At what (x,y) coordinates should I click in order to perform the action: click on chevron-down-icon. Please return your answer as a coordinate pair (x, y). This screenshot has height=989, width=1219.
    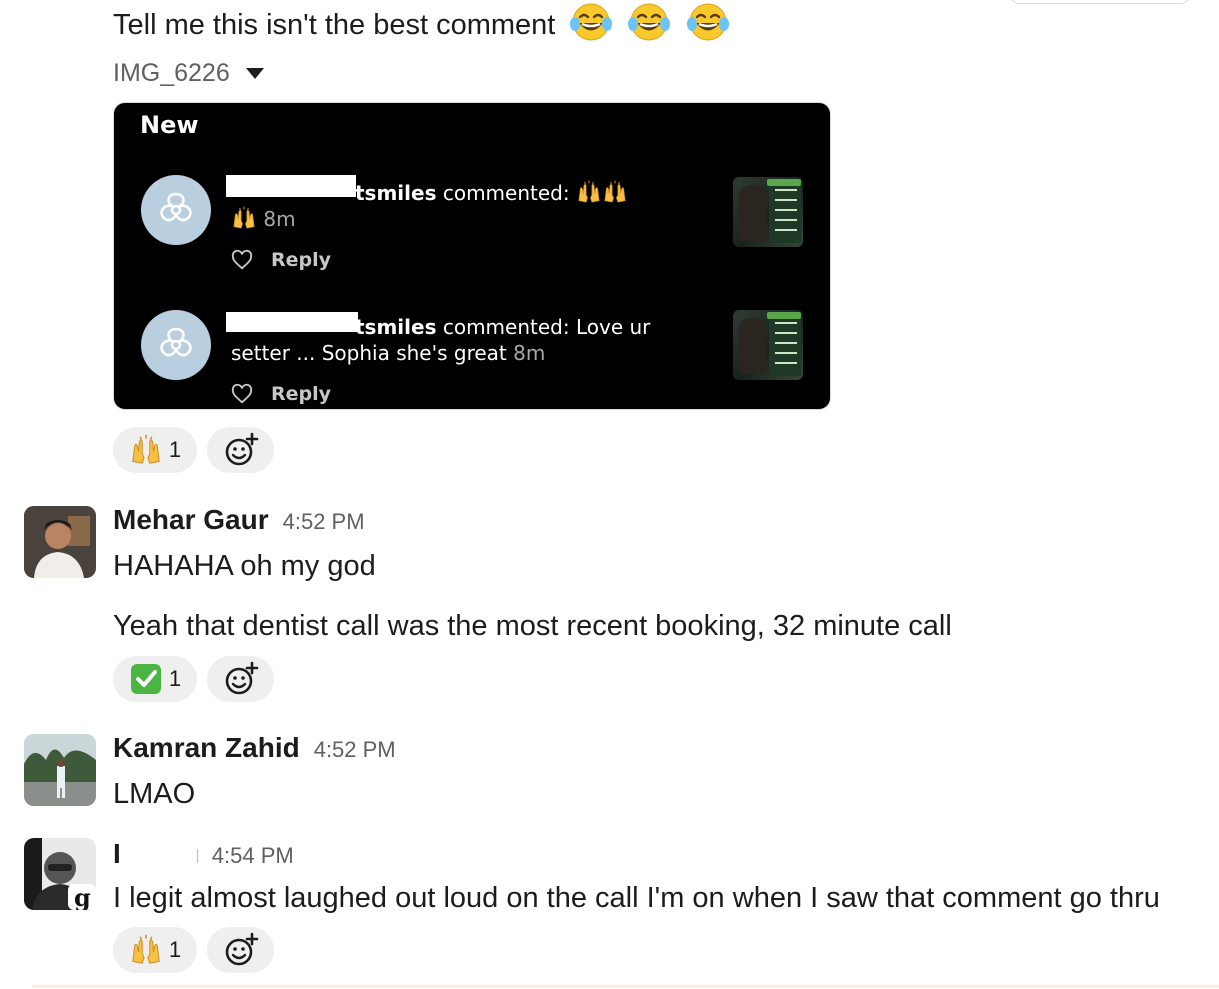
    Looking at the image, I should click on (254, 73).